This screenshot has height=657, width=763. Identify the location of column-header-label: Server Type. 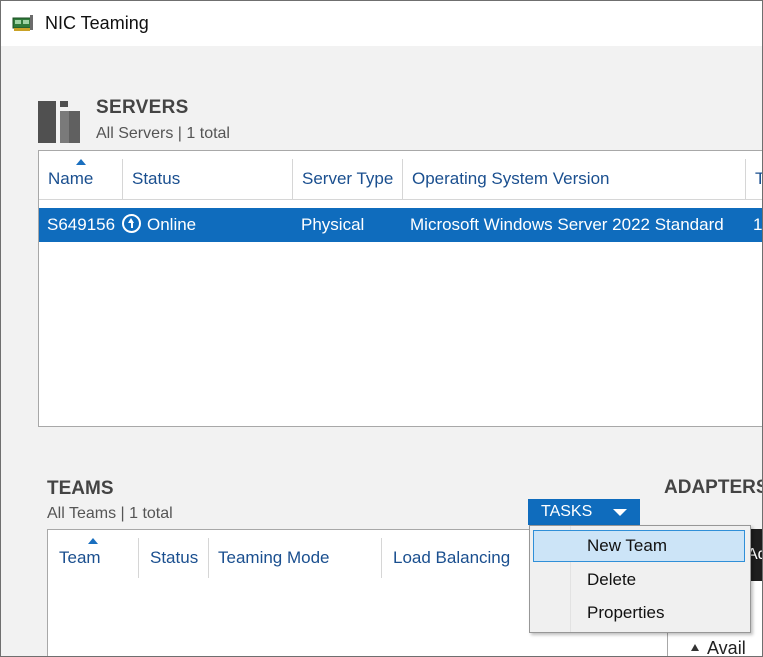
(348, 178).